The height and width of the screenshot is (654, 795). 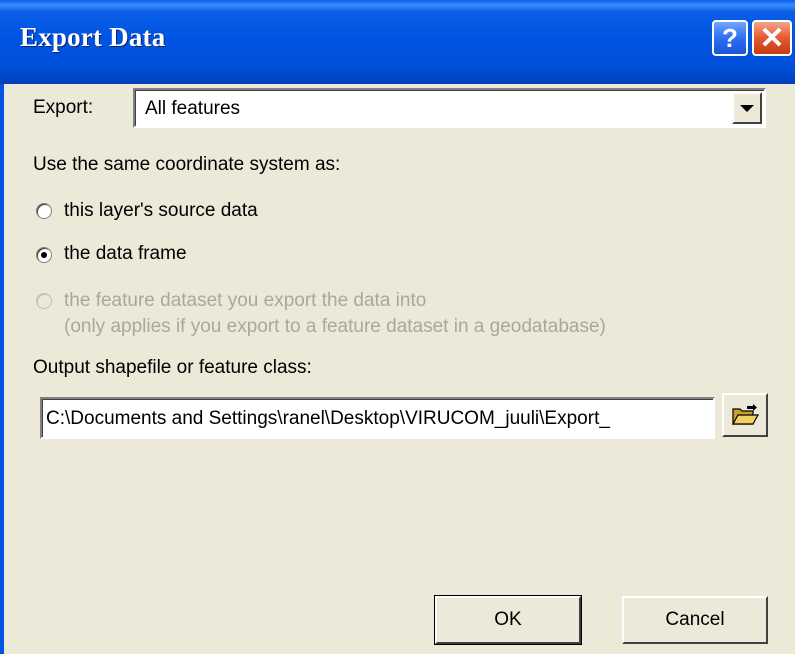 I want to click on ok-button: OK, so click(x=508, y=620).